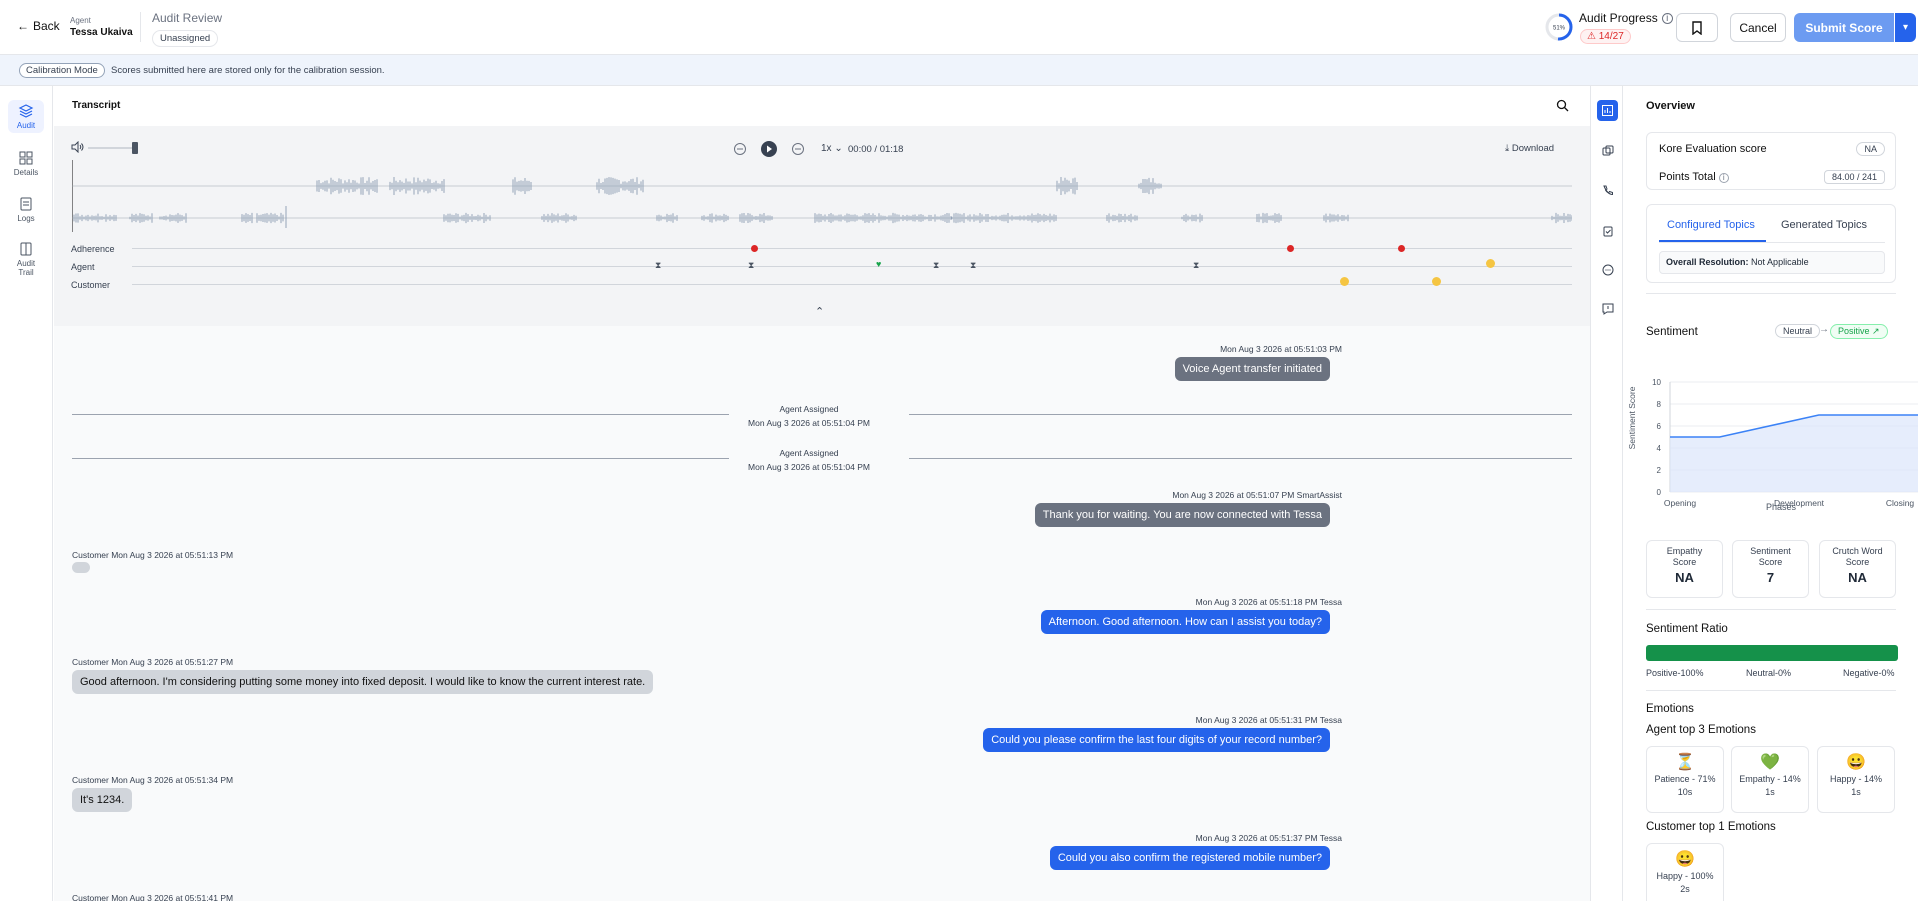 This screenshot has width=1918, height=901. Describe the element at coordinates (77, 147) in the screenshot. I see `volume-icon` at that location.